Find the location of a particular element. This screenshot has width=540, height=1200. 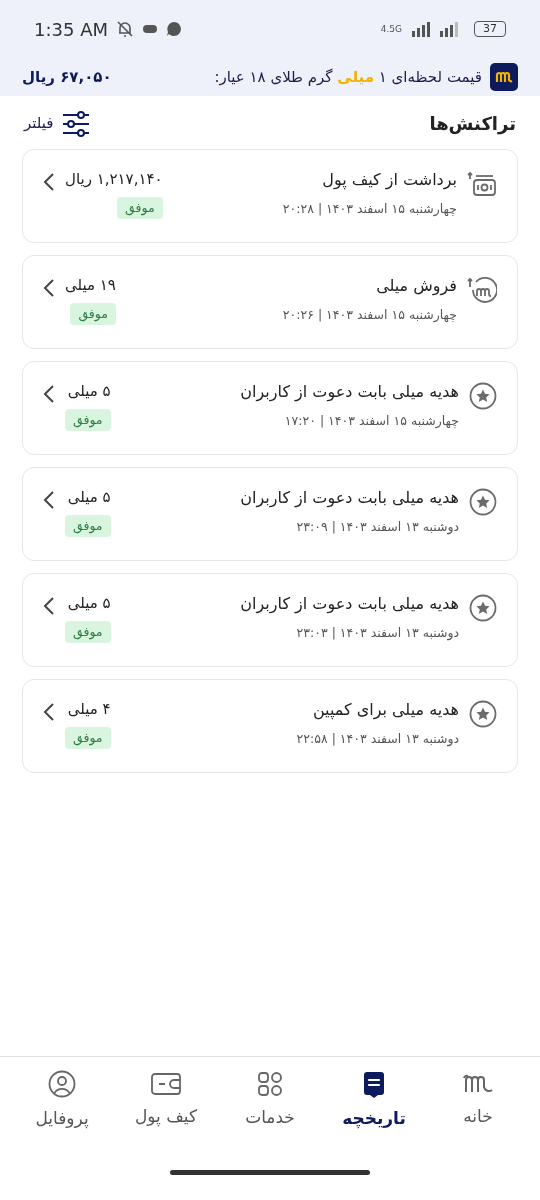

transaction-card: هدیه میلی بابت دعوت از کاربران چهارشنبه ۱۵ اسفند ۱۴۰۳ | ۱۷:۲۰ ۵ میلی موفق is located at coordinates (270, 408).